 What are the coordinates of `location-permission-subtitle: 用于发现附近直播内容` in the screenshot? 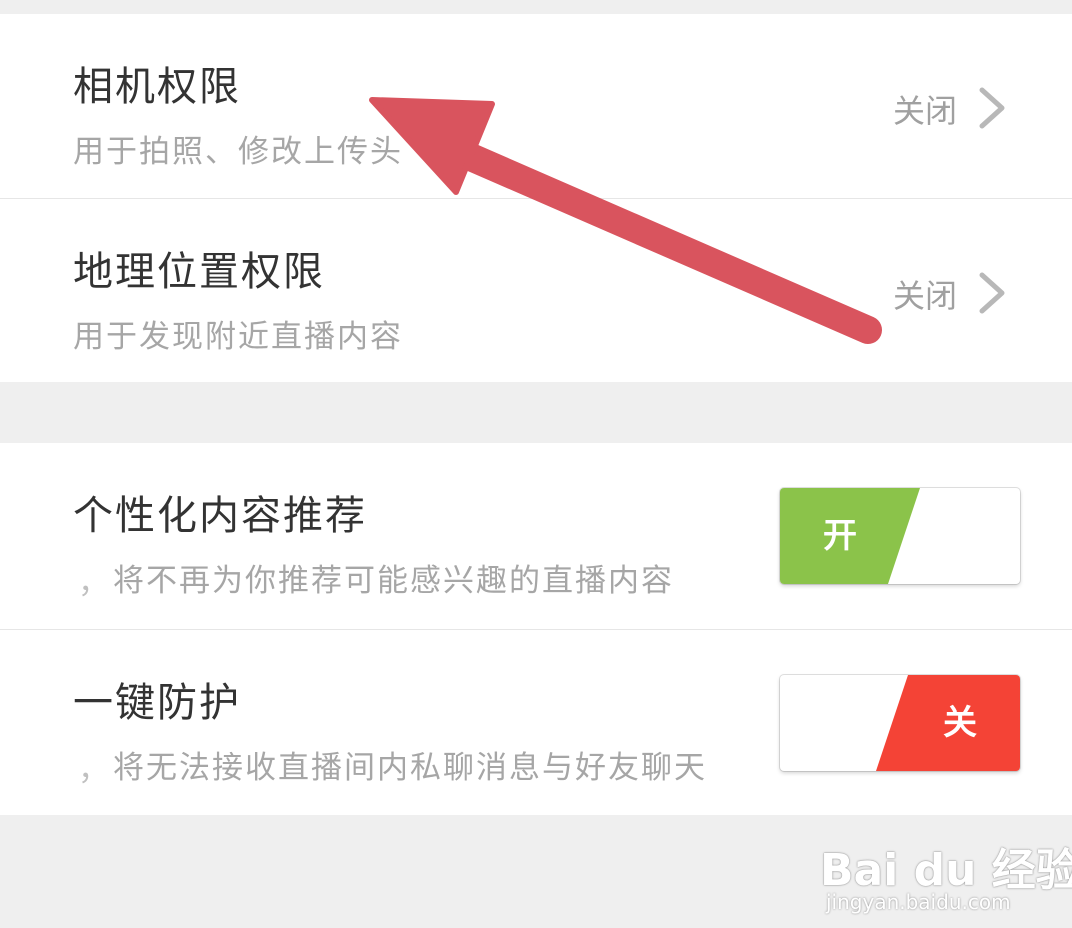 It's located at (238, 337).